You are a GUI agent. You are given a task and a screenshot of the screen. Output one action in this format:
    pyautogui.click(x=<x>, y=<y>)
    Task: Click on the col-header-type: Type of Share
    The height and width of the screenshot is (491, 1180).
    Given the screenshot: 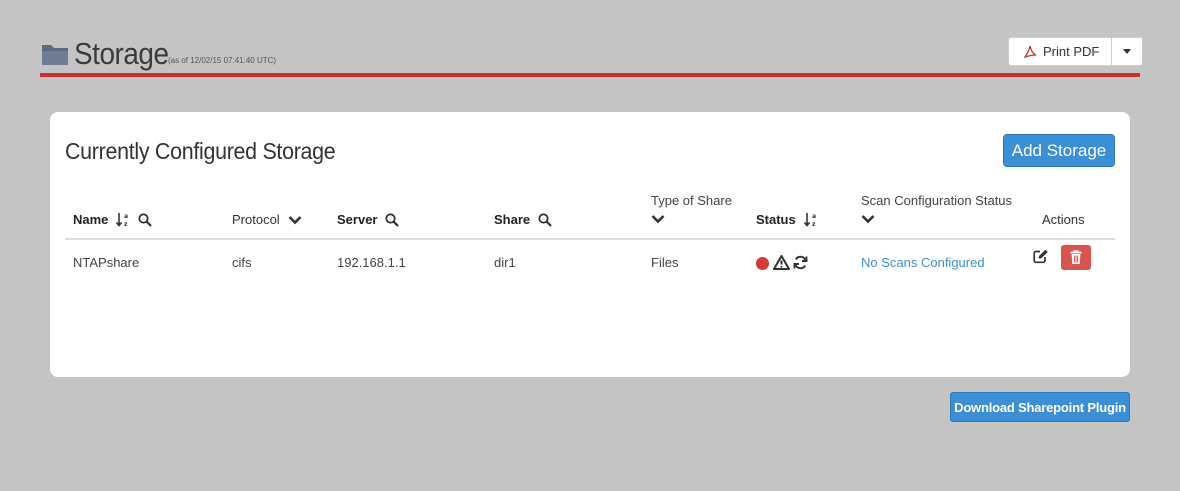 What is the action you would take?
    pyautogui.click(x=691, y=210)
    